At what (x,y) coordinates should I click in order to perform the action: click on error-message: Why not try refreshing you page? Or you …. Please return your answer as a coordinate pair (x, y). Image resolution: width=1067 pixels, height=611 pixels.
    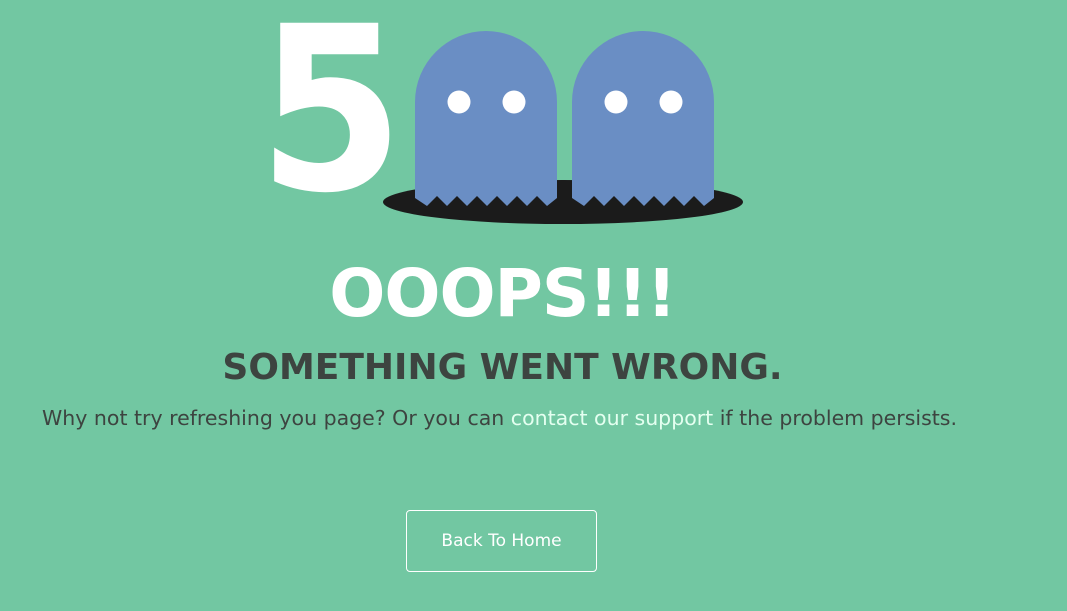
    Looking at the image, I should click on (542, 418).